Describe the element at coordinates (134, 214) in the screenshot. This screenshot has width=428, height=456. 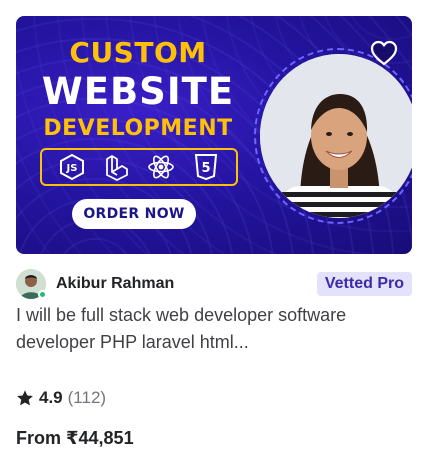
I see `order-now-button: ORDER NOW` at that location.